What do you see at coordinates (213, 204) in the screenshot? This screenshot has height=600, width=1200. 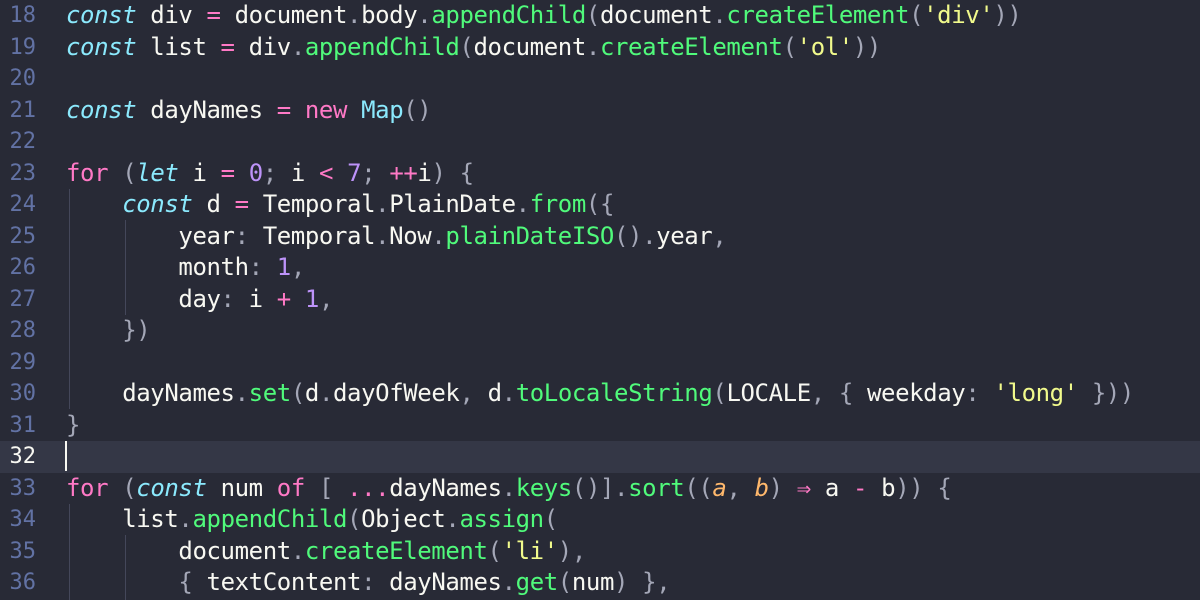 I see `code-token: d` at bounding box center [213, 204].